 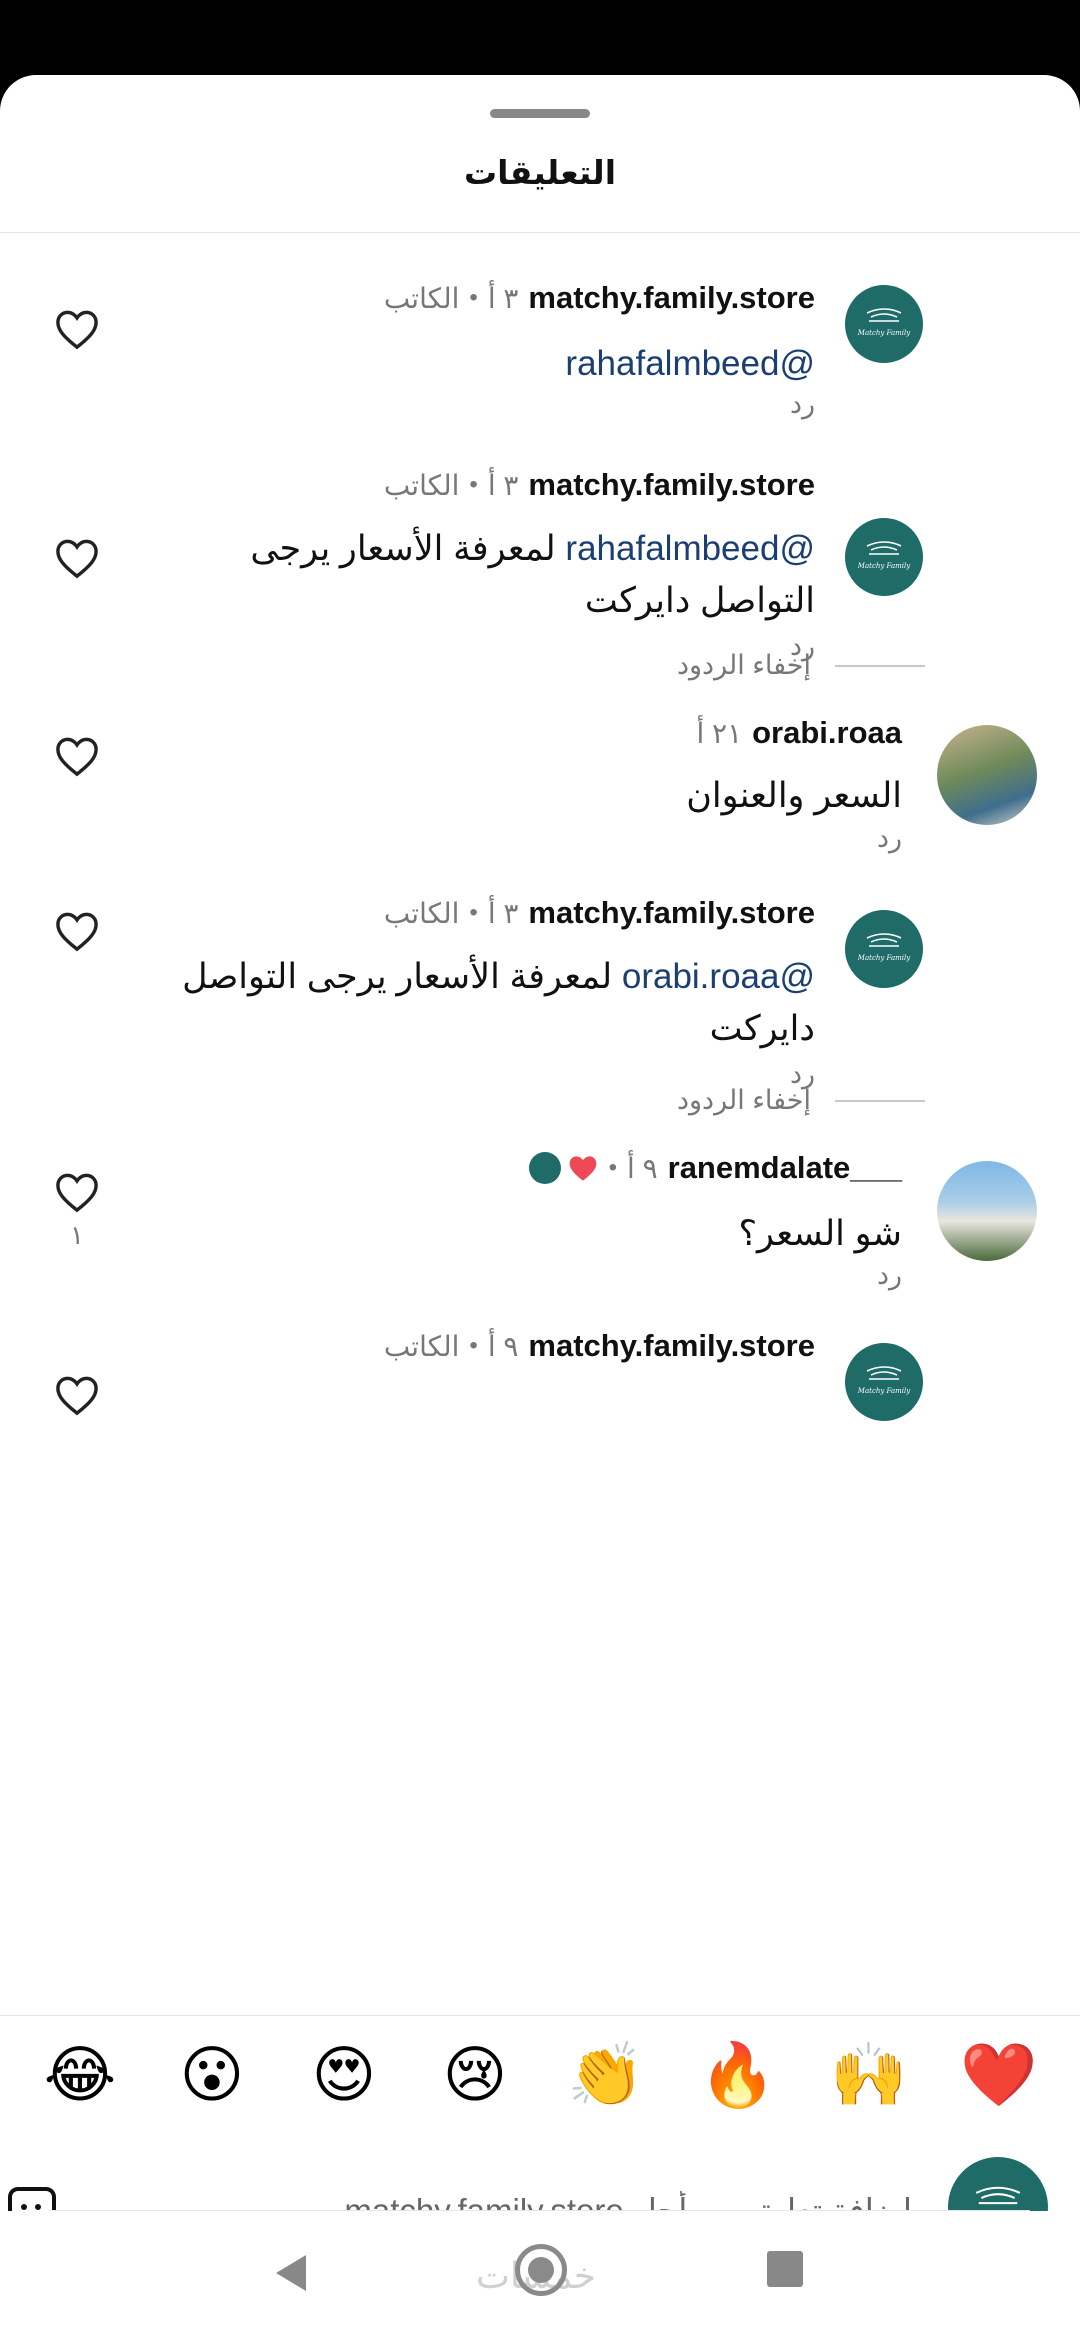 What do you see at coordinates (718, 976) in the screenshot?
I see `mention-link: @orabi.roaa` at bounding box center [718, 976].